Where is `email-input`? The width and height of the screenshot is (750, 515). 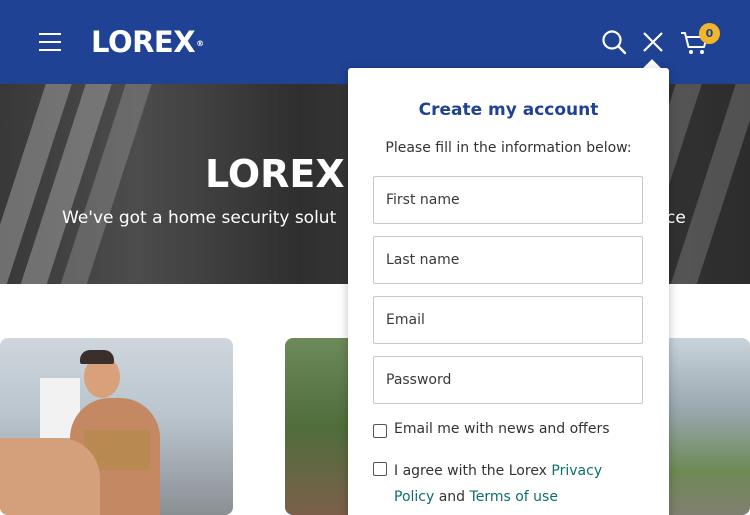
email-input is located at coordinates (508, 320).